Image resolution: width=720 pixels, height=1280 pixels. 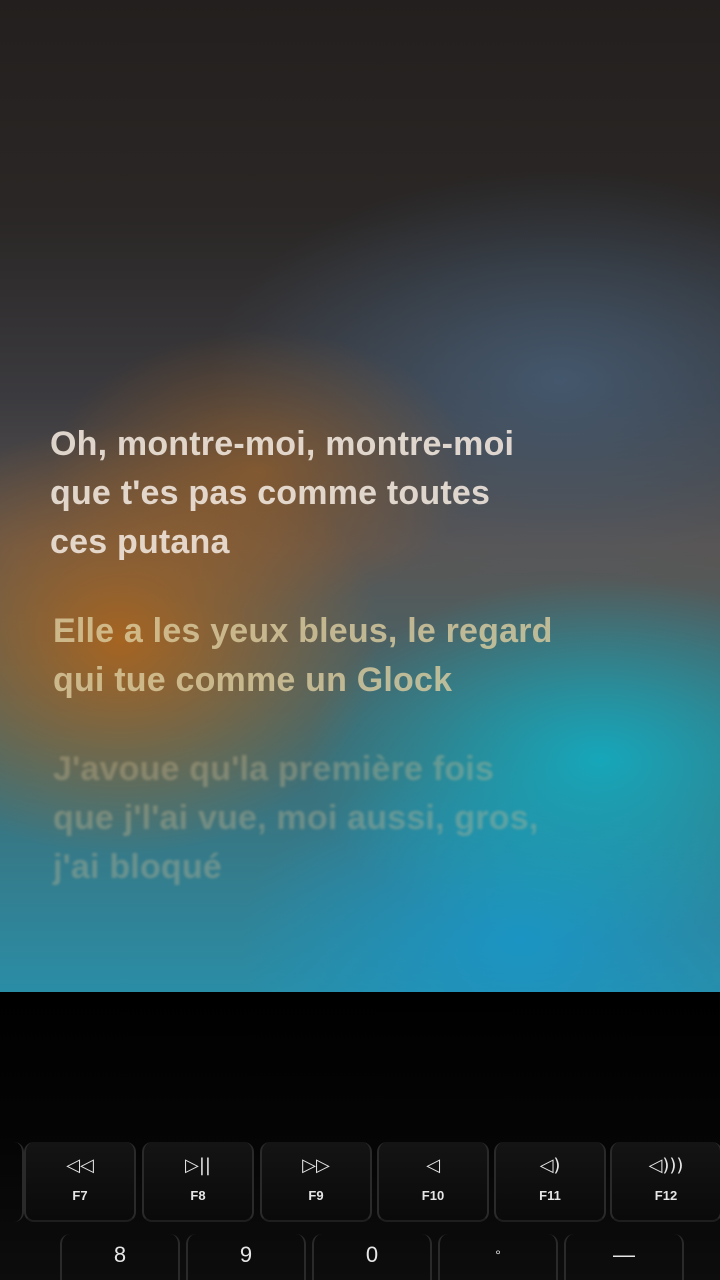 What do you see at coordinates (120, 1257) in the screenshot?
I see `key-8: 8` at bounding box center [120, 1257].